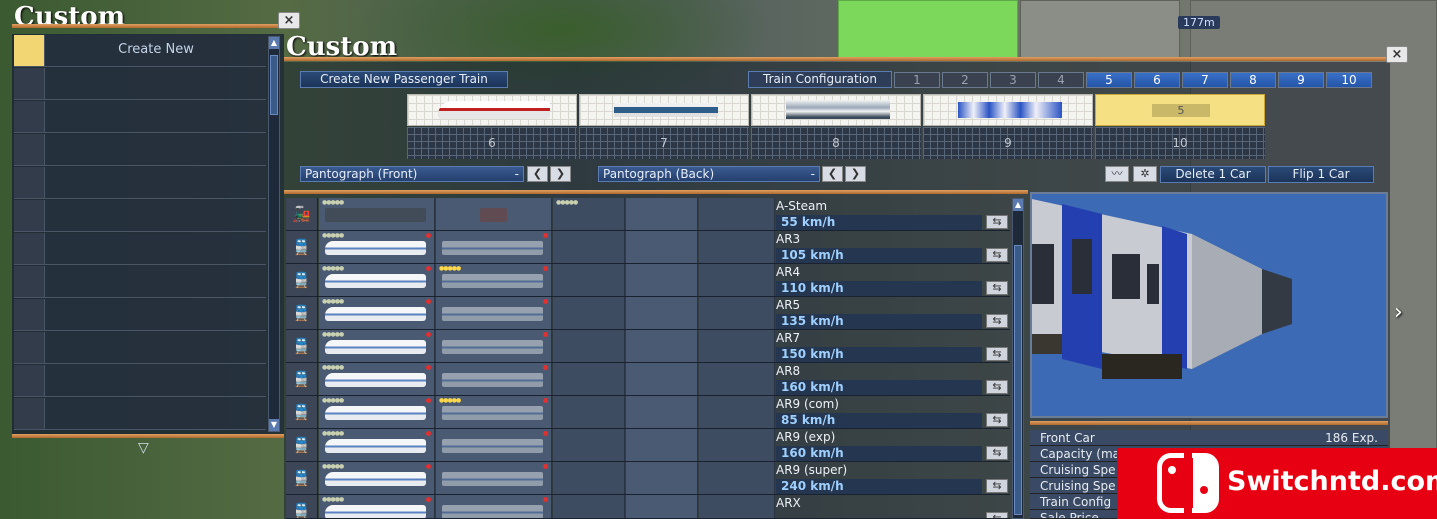 The image size is (1437, 519). Describe the element at coordinates (788, 338) in the screenshot. I see `train-name: AR7` at that location.